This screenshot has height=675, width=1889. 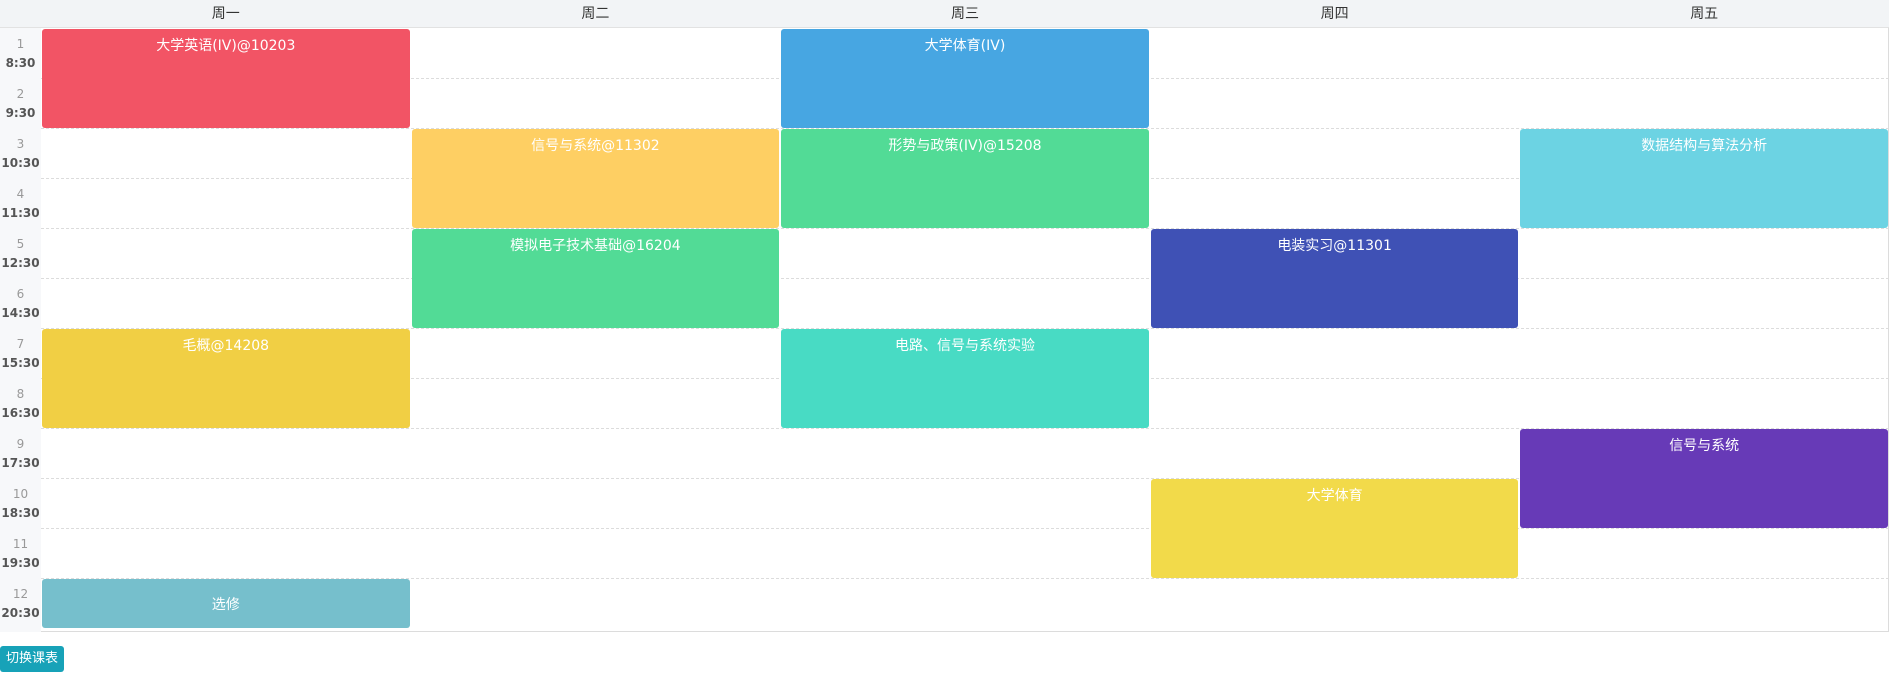 What do you see at coordinates (20, 444) in the screenshot?
I see `period-number: 9` at bounding box center [20, 444].